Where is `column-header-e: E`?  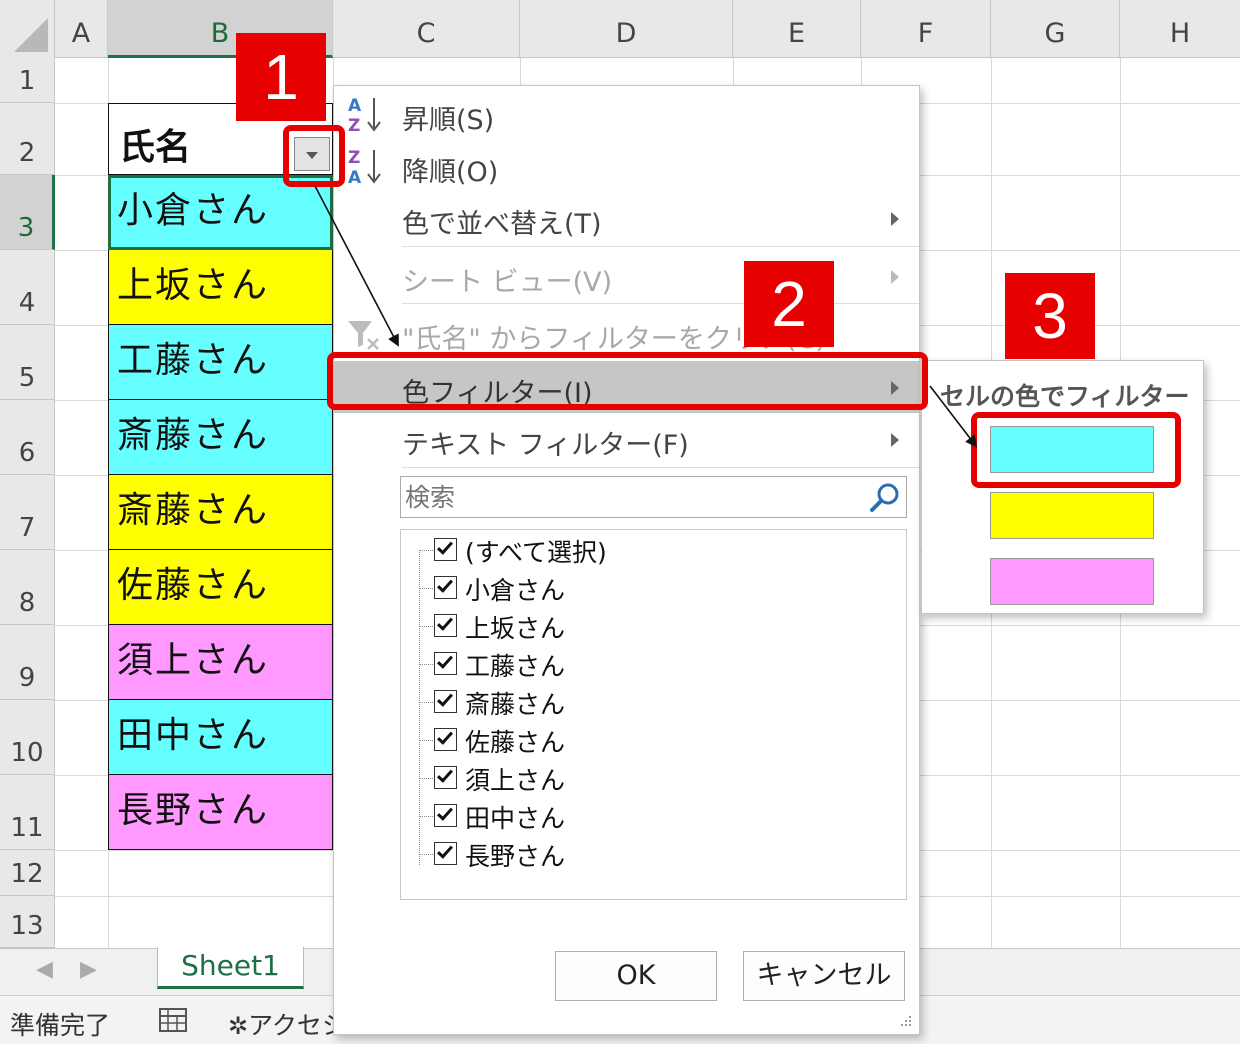 column-header-e: E is located at coordinates (797, 29).